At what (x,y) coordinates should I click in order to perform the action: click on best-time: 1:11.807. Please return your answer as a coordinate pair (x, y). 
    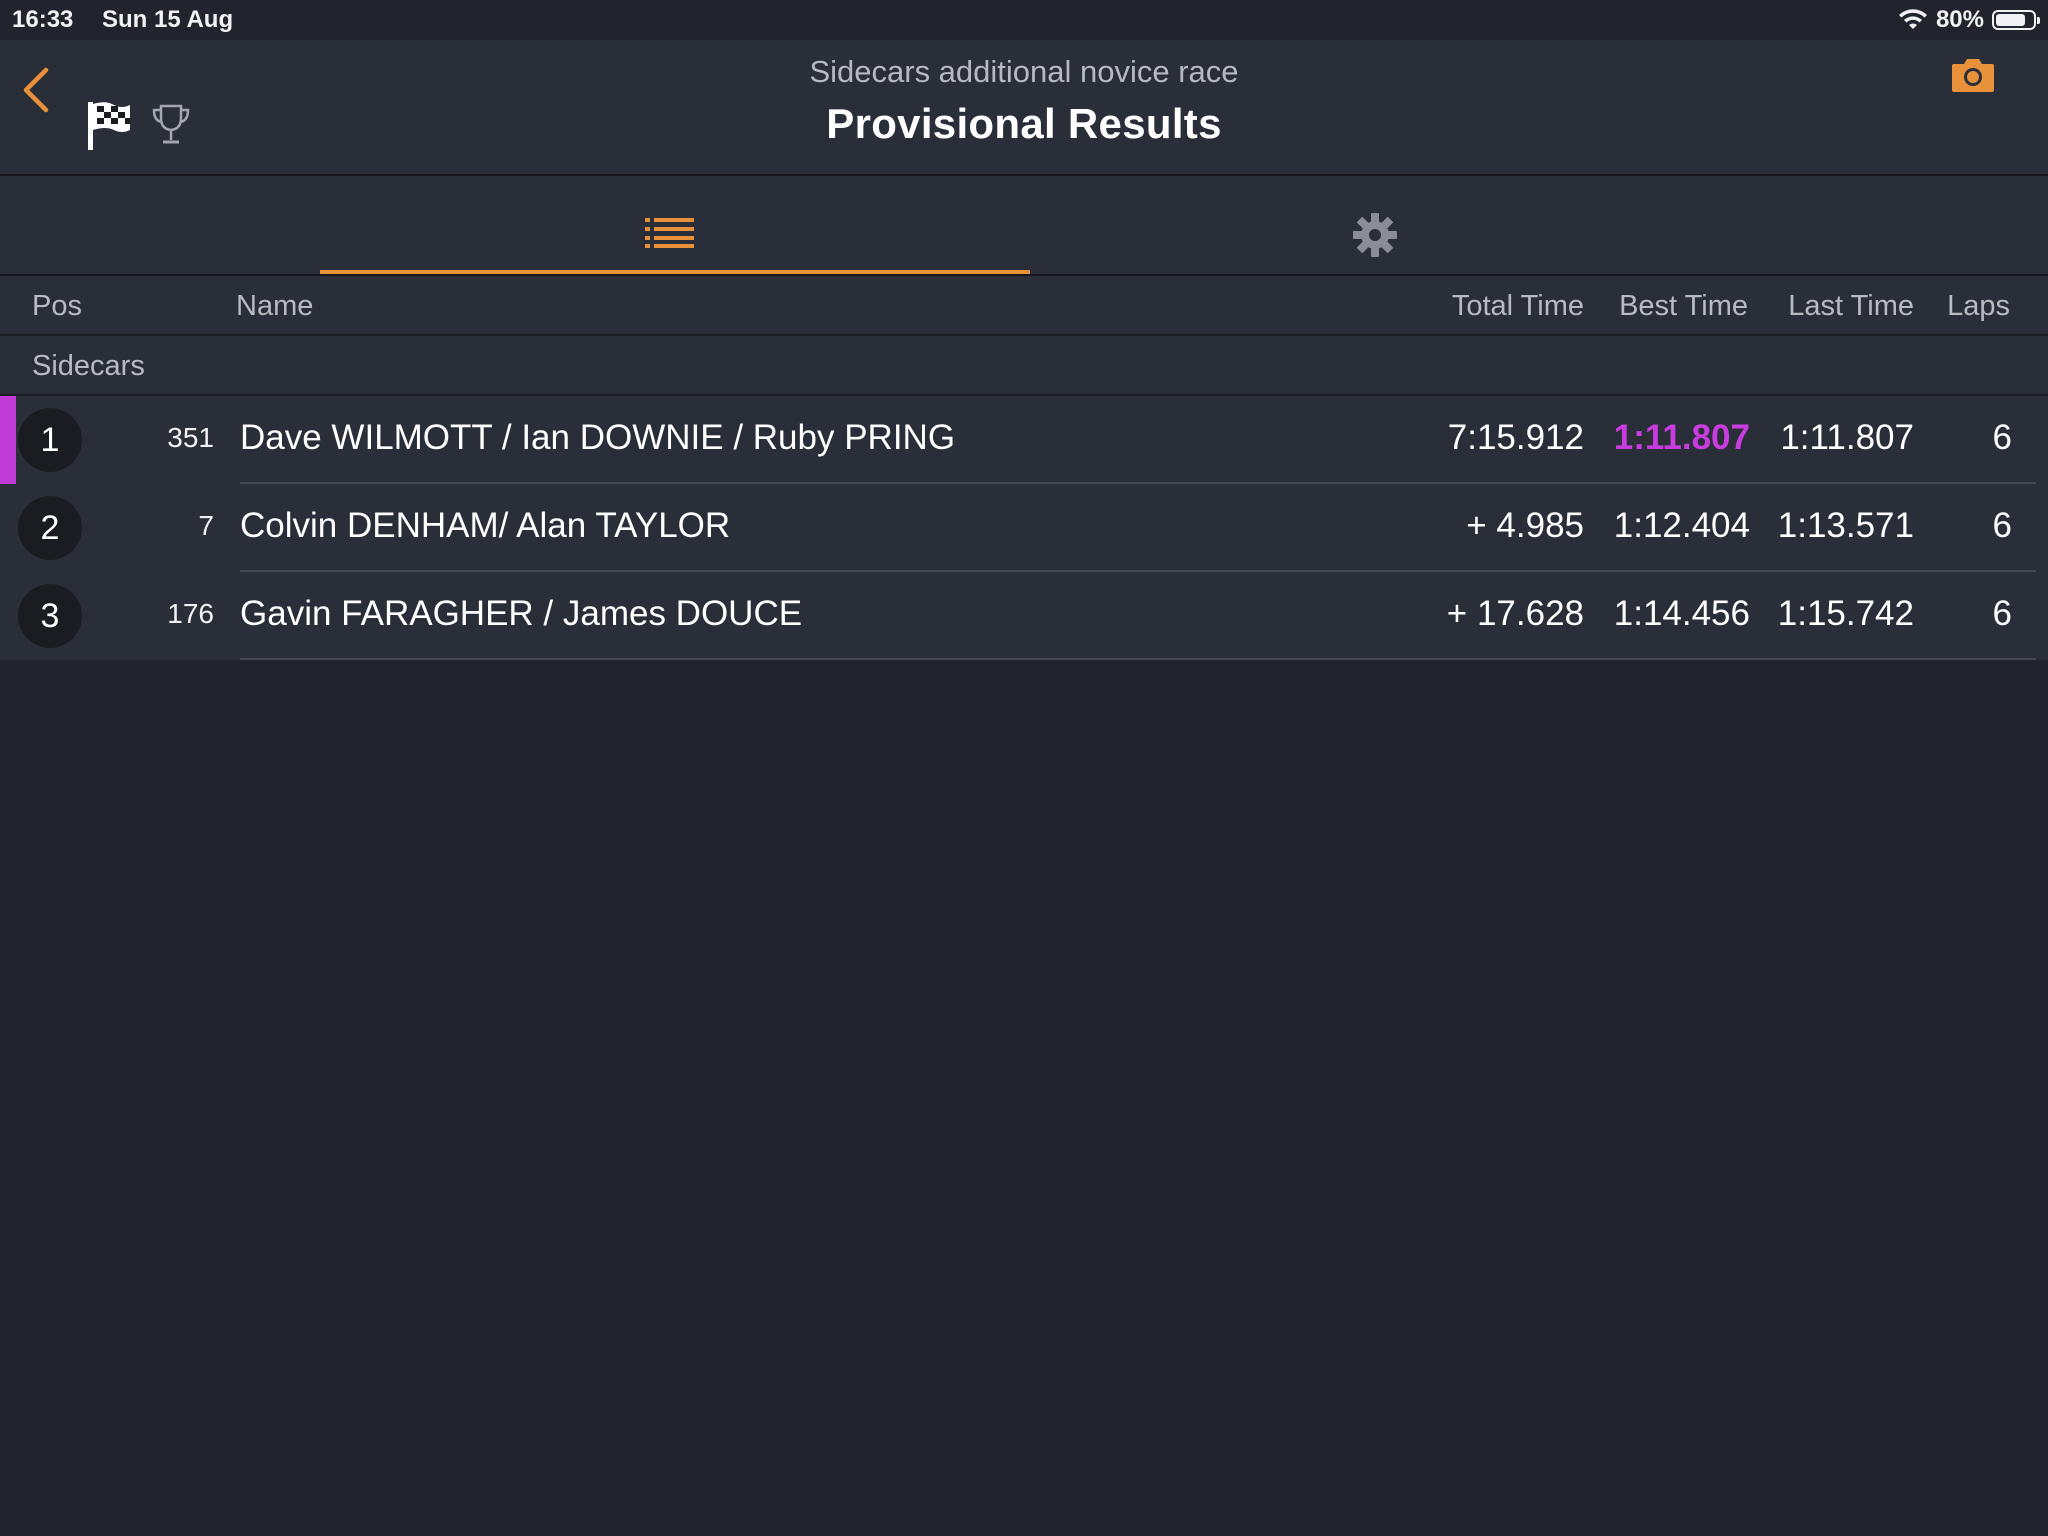
    Looking at the image, I should click on (1681, 437).